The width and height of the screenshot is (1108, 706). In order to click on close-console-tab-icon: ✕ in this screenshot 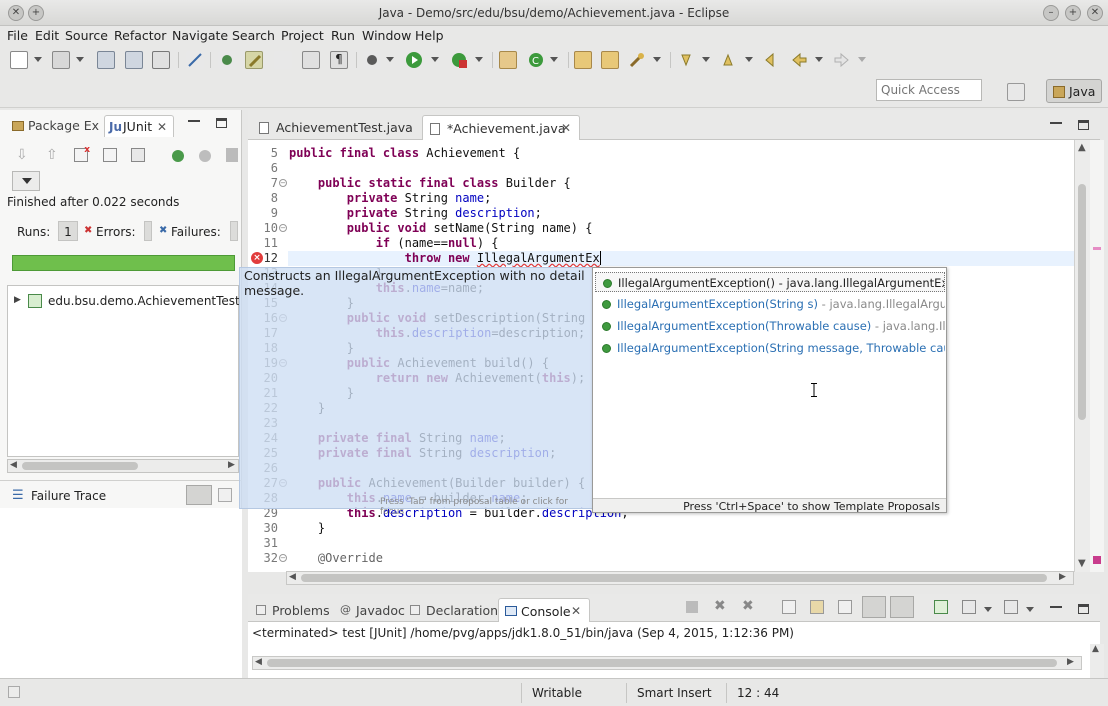, I will do `click(576, 611)`.